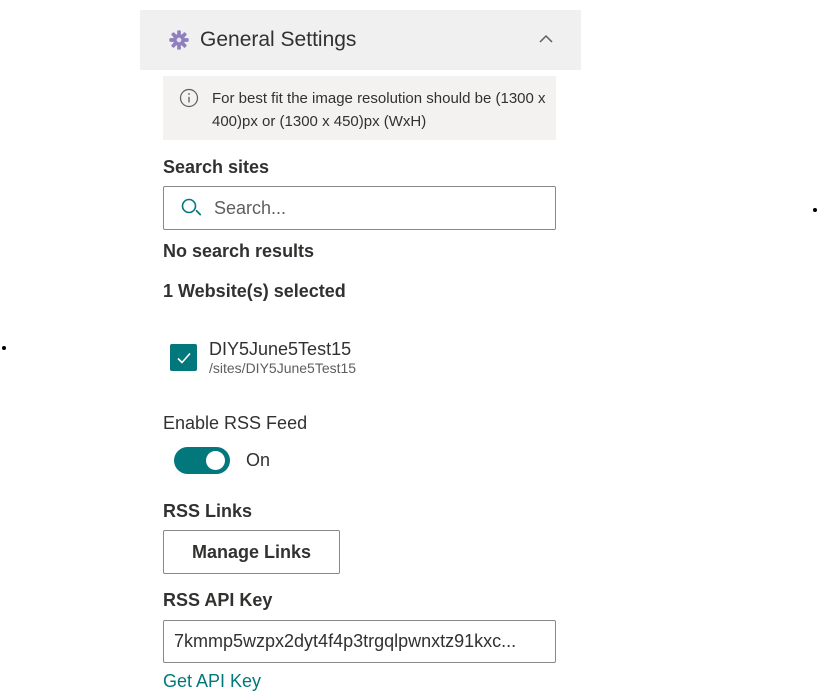 This screenshot has height=697, width=818. I want to click on chevron-up-icon, so click(546, 39).